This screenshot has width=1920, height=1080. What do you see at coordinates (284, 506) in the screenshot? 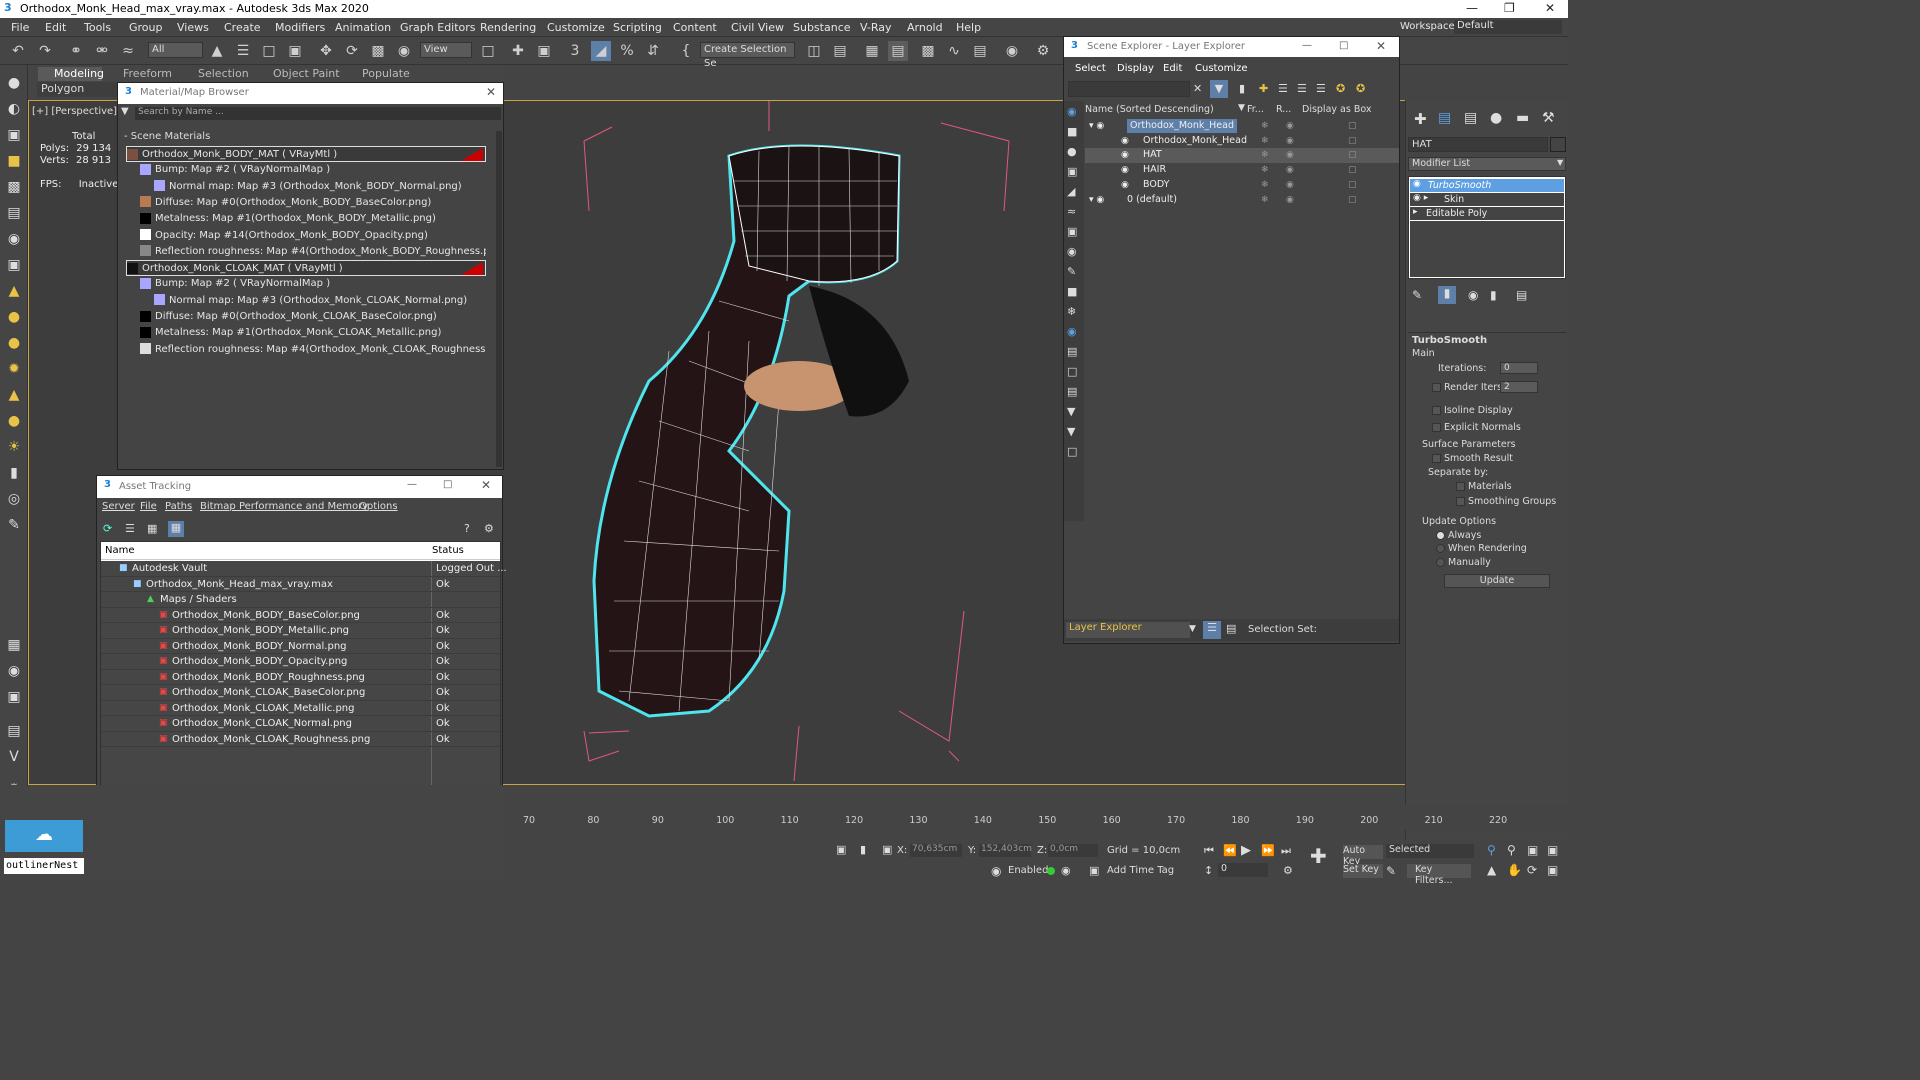
I see `at-menu-bitmap-performance: Bitmap Performance and Memory` at bounding box center [284, 506].